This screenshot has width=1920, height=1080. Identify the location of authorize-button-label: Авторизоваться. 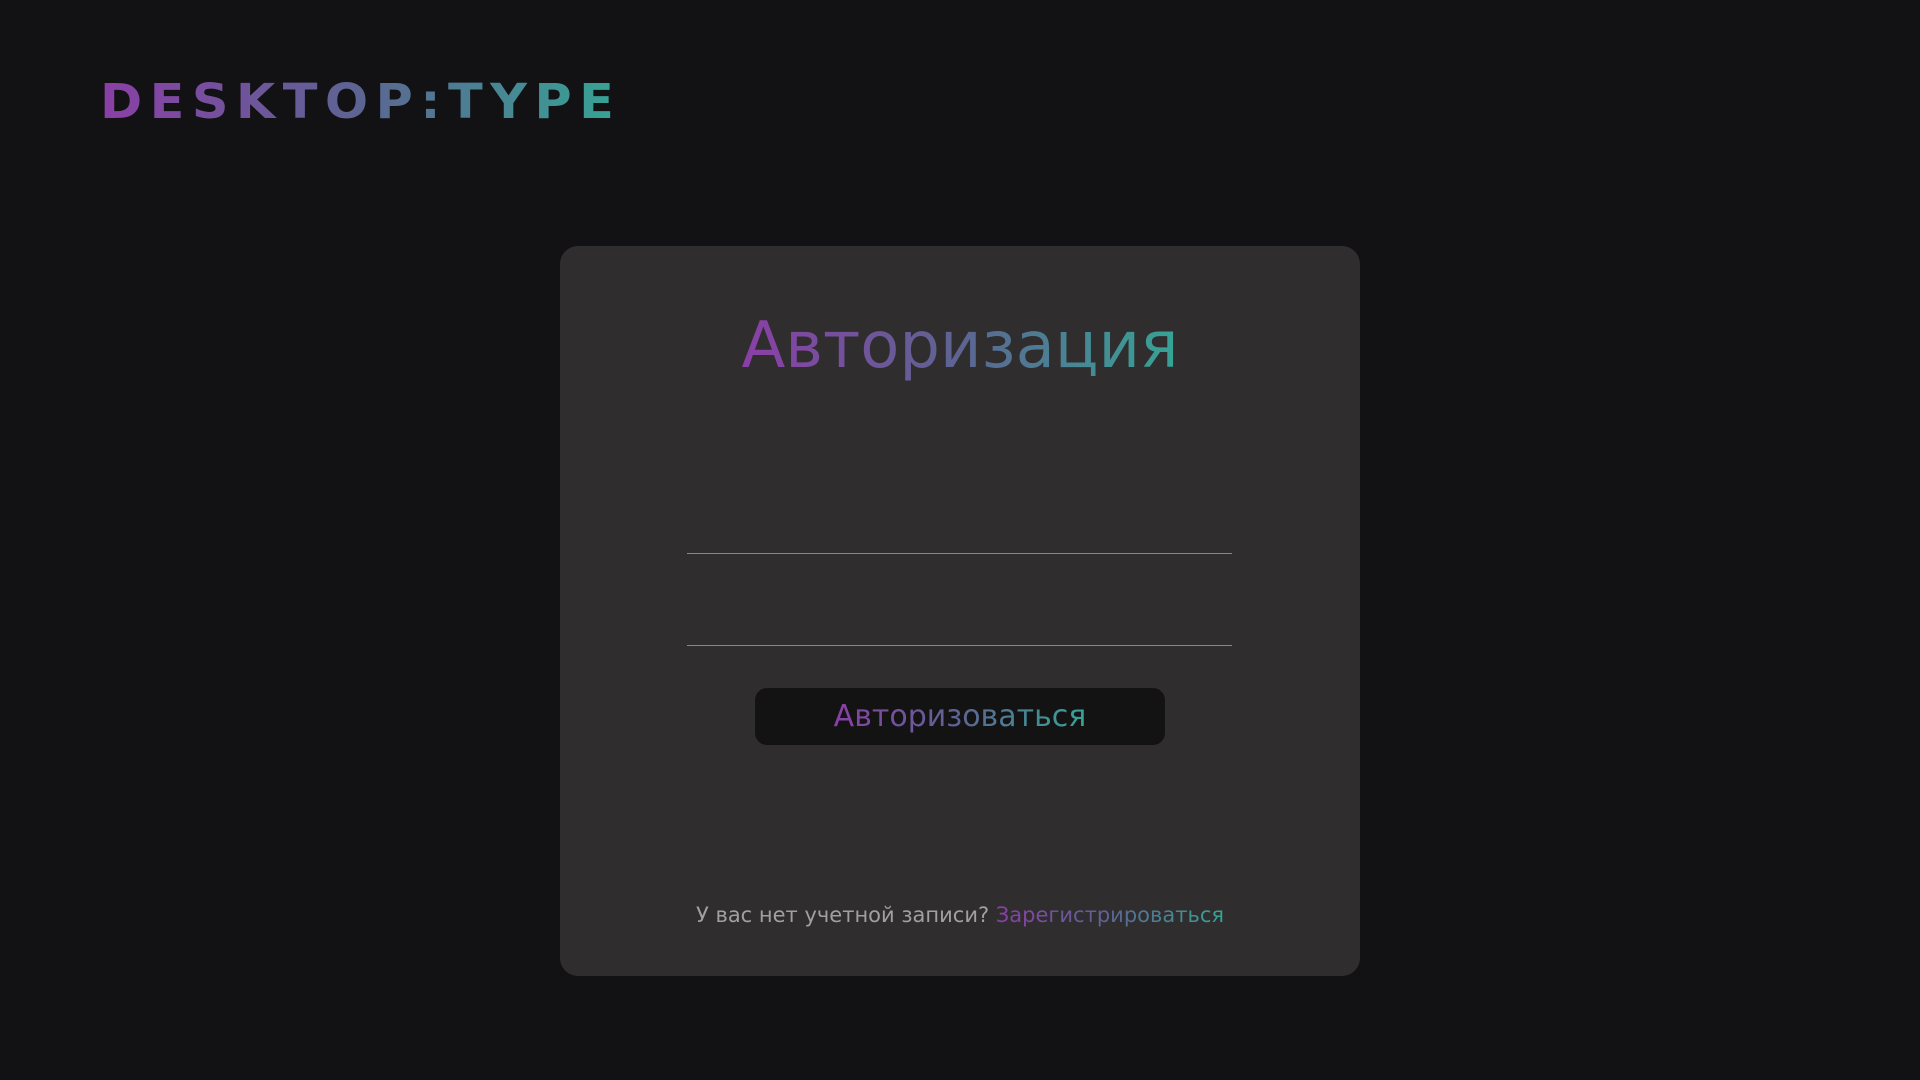
(960, 716).